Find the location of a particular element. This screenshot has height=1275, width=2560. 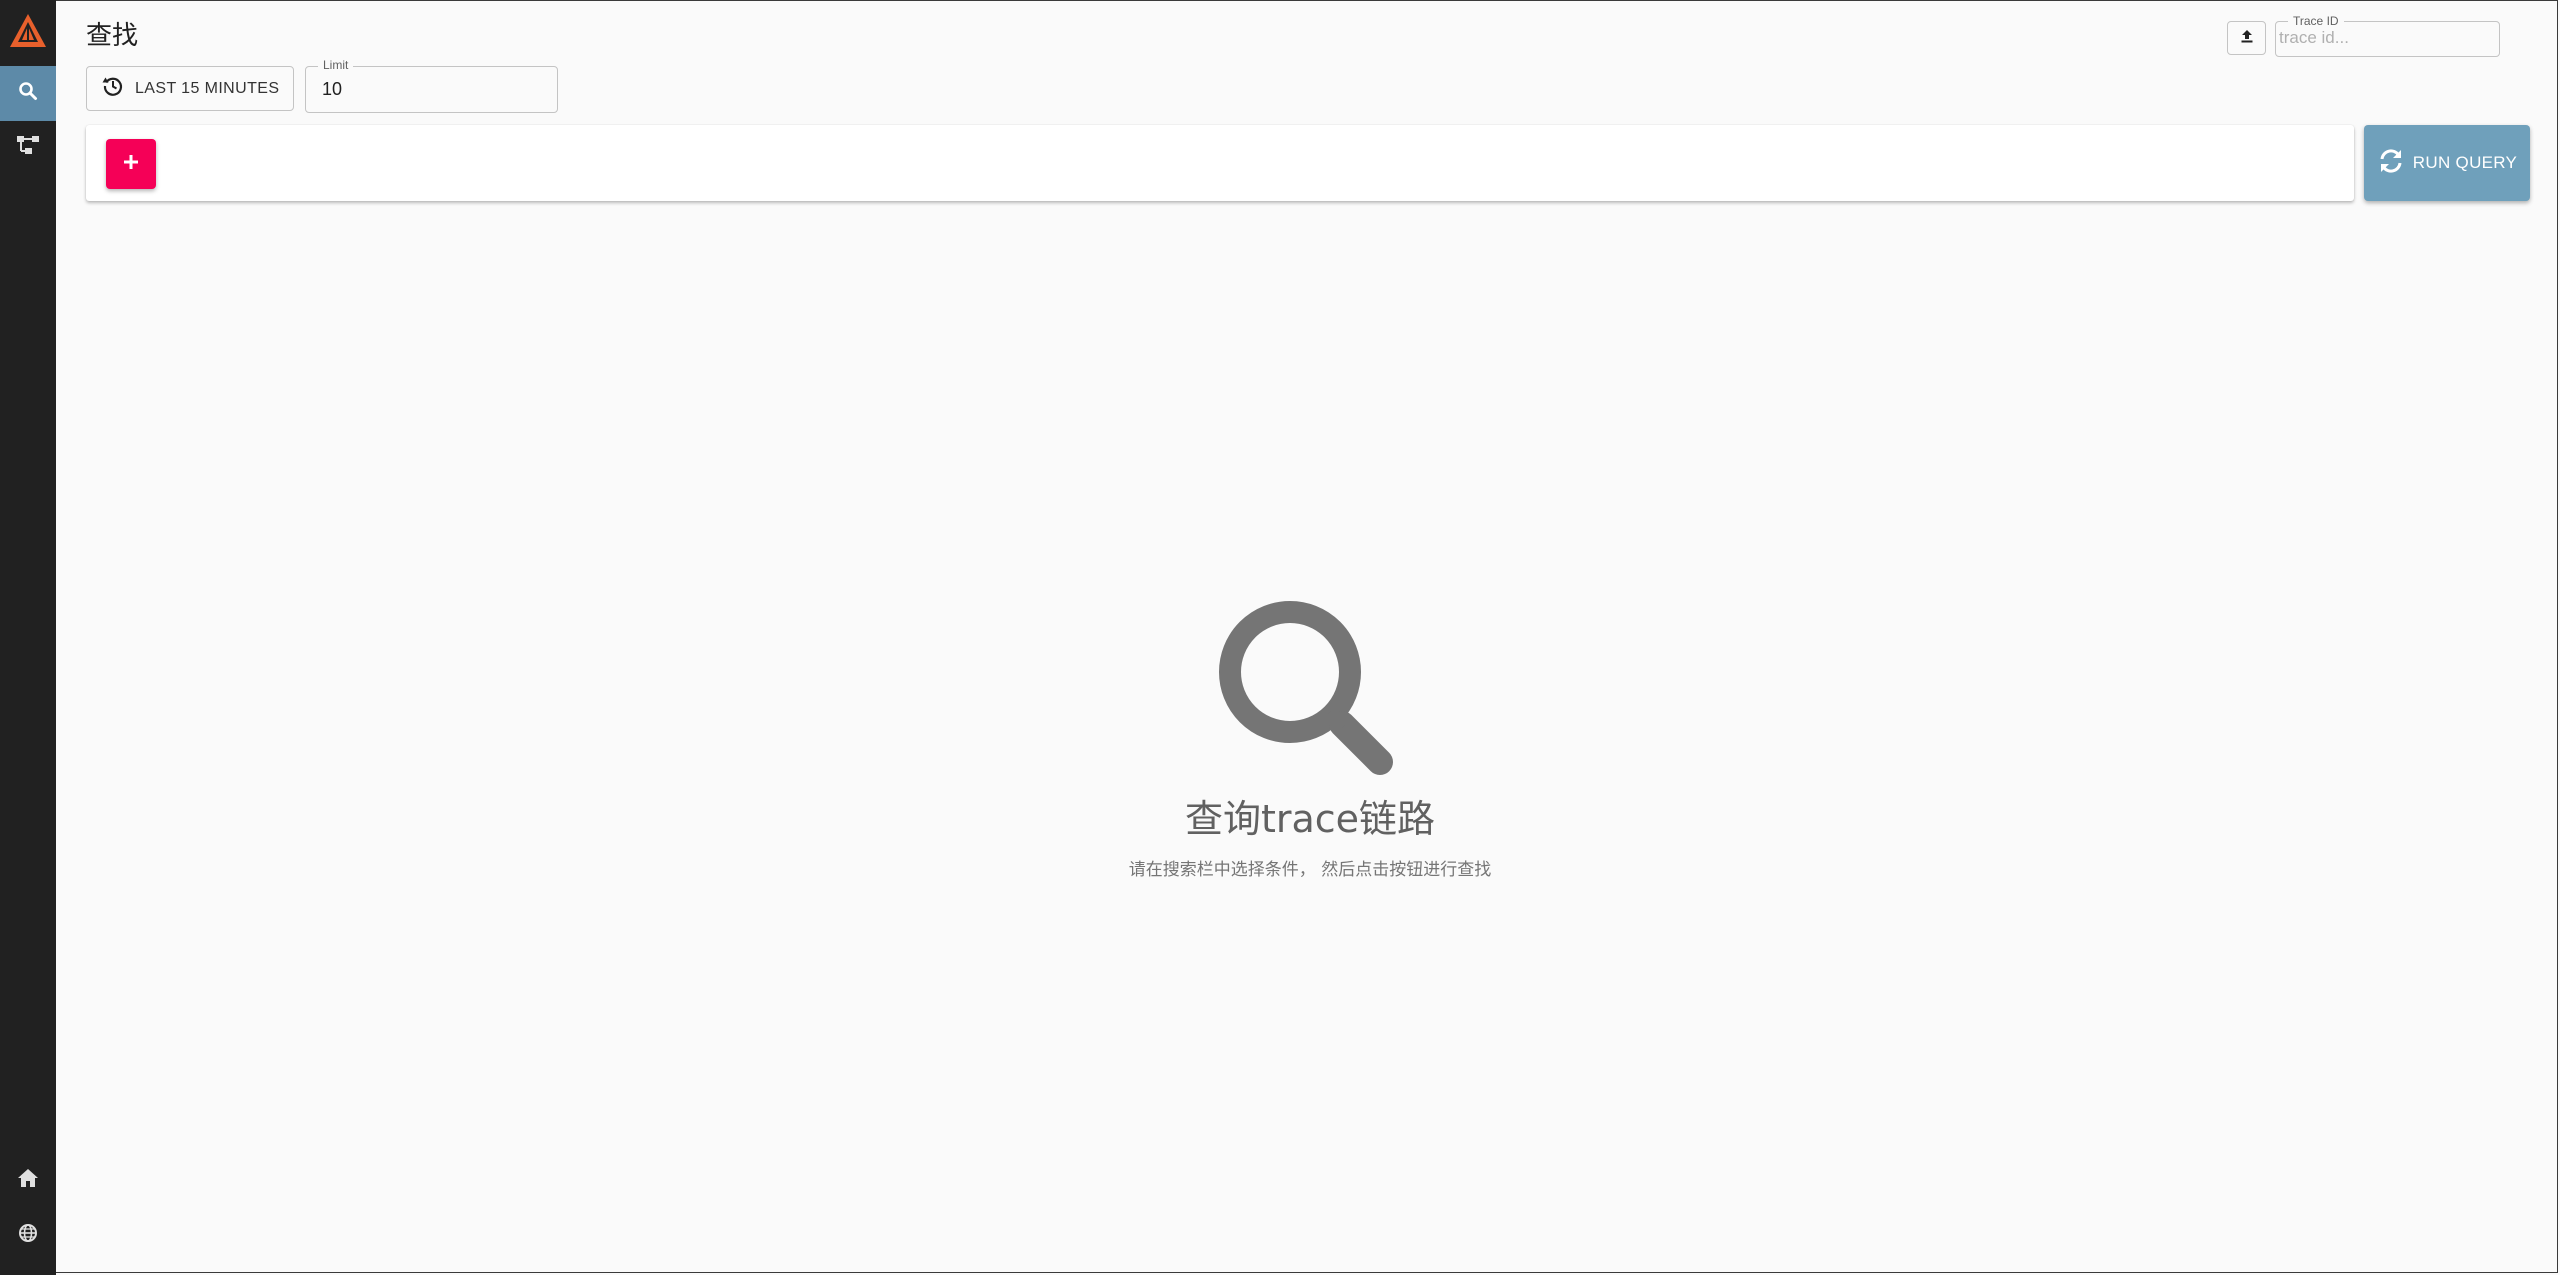

run-query-button: RUN QUERY is located at coordinates (2447, 163).